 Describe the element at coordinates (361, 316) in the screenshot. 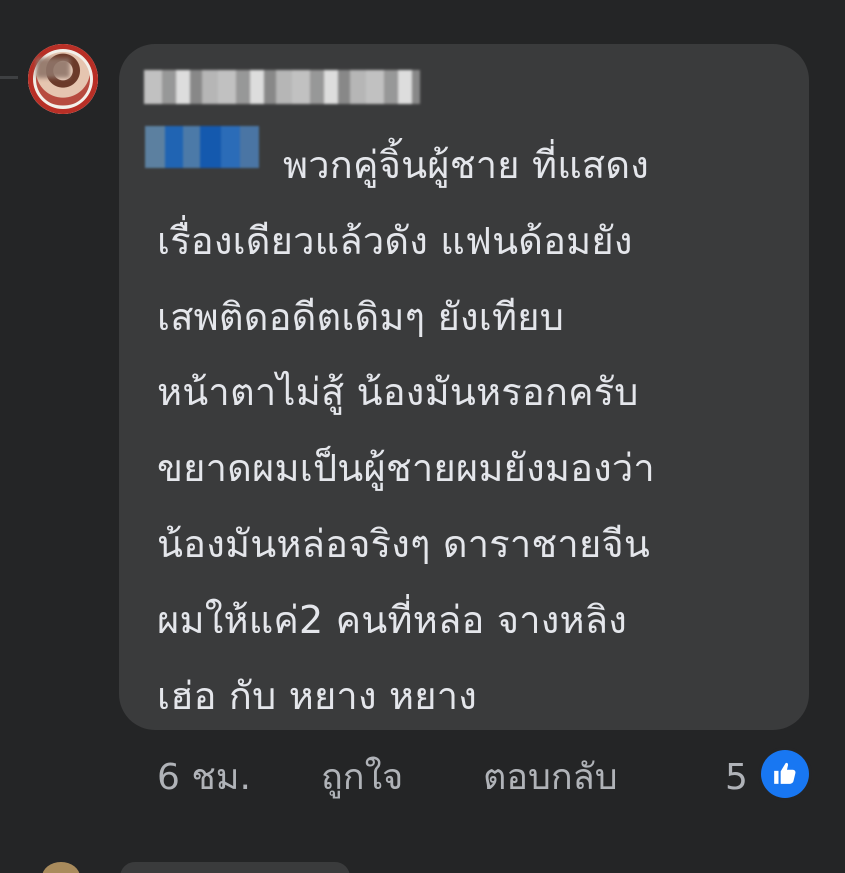

I see `comment-line-3: เสพติดอดีตเดิมๆ ยังเทียบ` at that location.